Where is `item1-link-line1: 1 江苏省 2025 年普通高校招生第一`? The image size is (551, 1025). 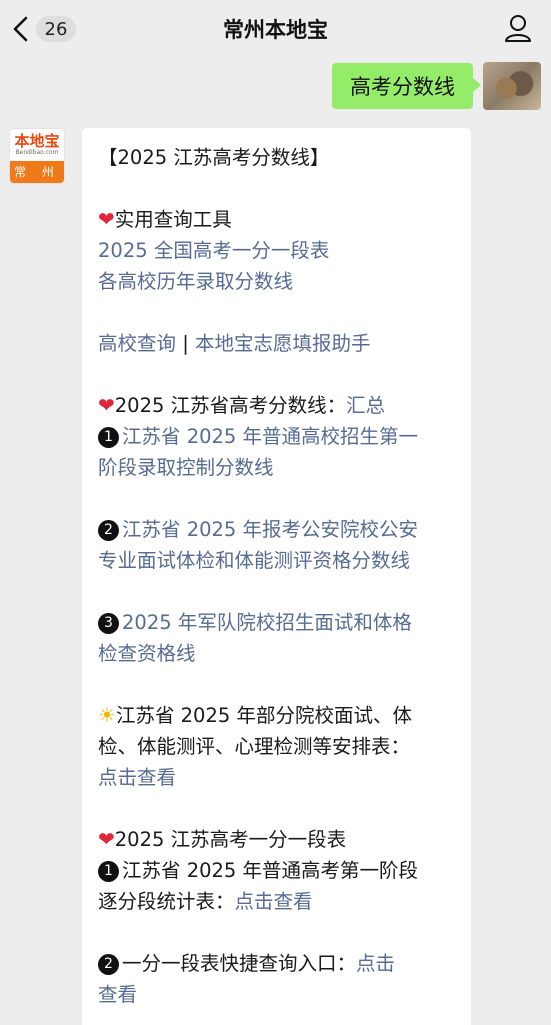
item1-link-line1: 1 江苏省 2025 年普通高校招生第一 is located at coordinates (276, 436).